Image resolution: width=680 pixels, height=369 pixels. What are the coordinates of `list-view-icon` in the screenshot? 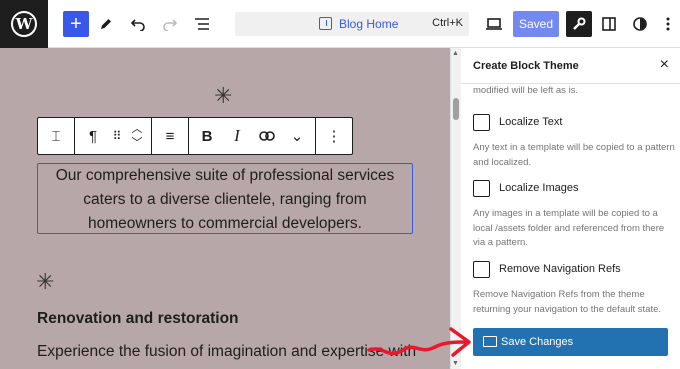 It's located at (202, 24).